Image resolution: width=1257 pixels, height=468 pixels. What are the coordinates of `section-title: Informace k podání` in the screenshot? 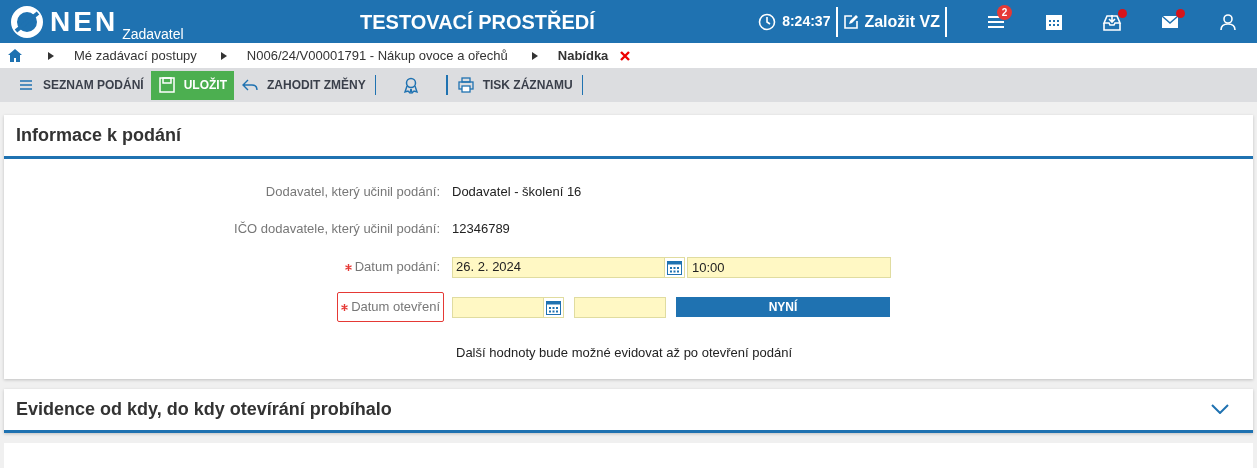 It's located at (99, 135).